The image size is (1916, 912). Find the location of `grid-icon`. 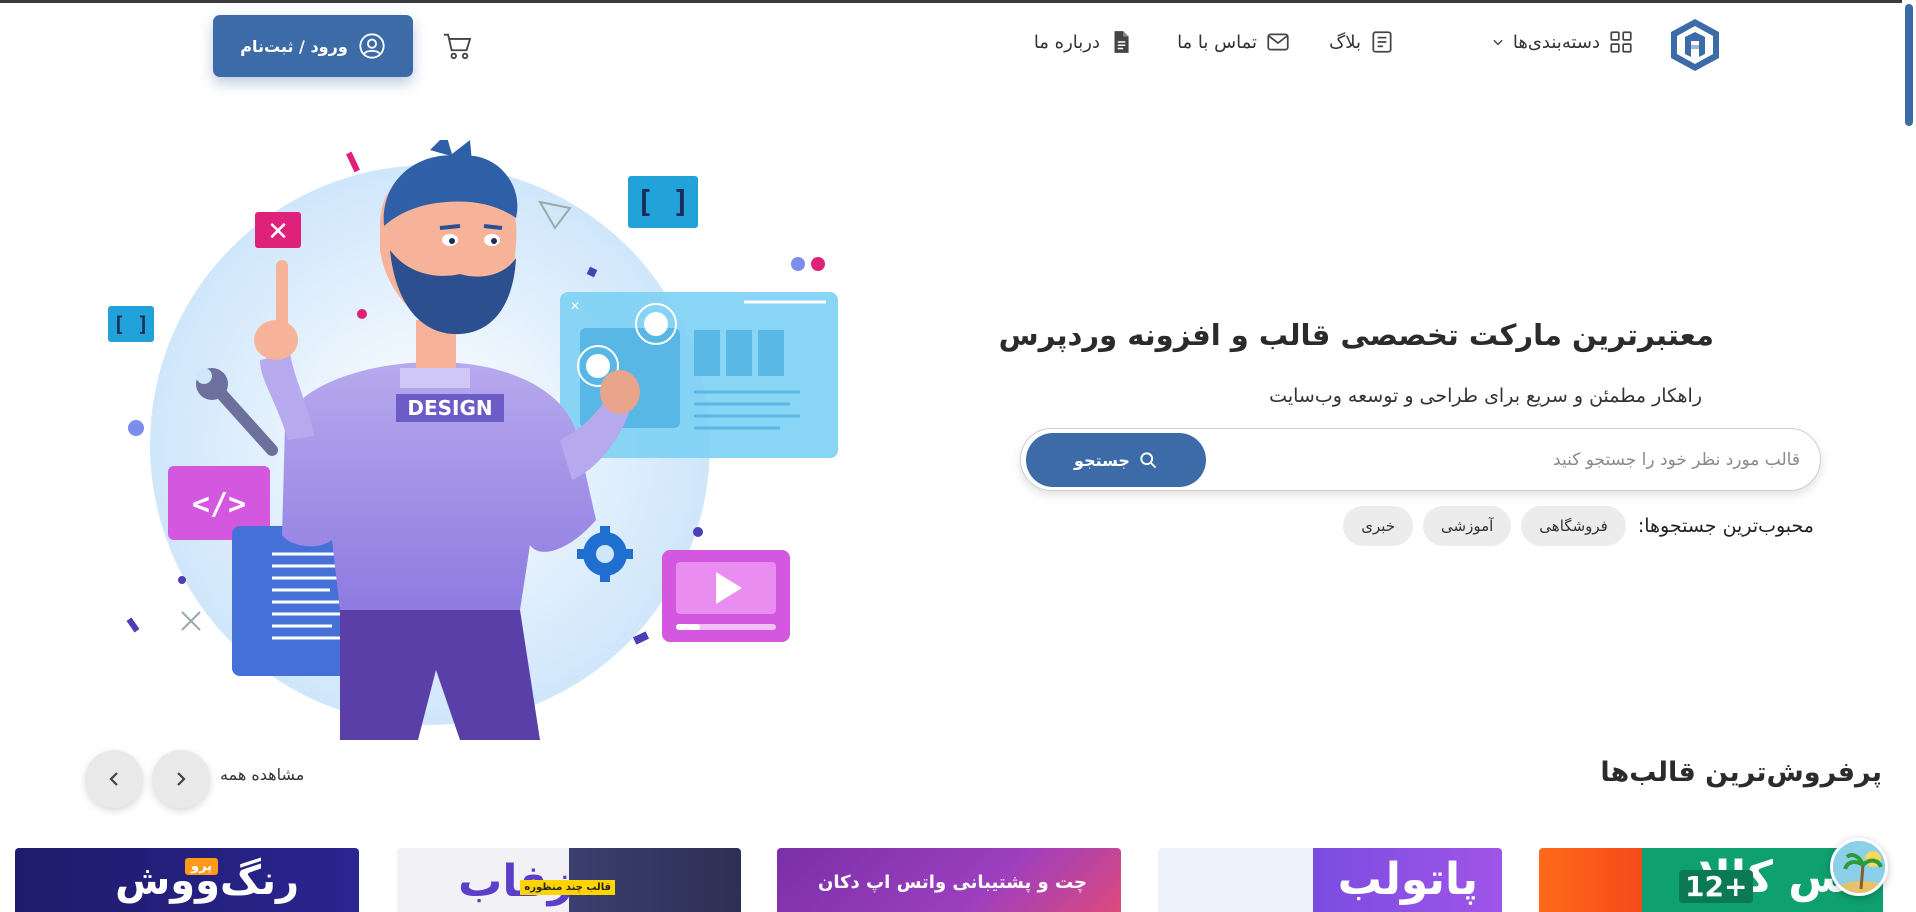

grid-icon is located at coordinates (1621, 42).